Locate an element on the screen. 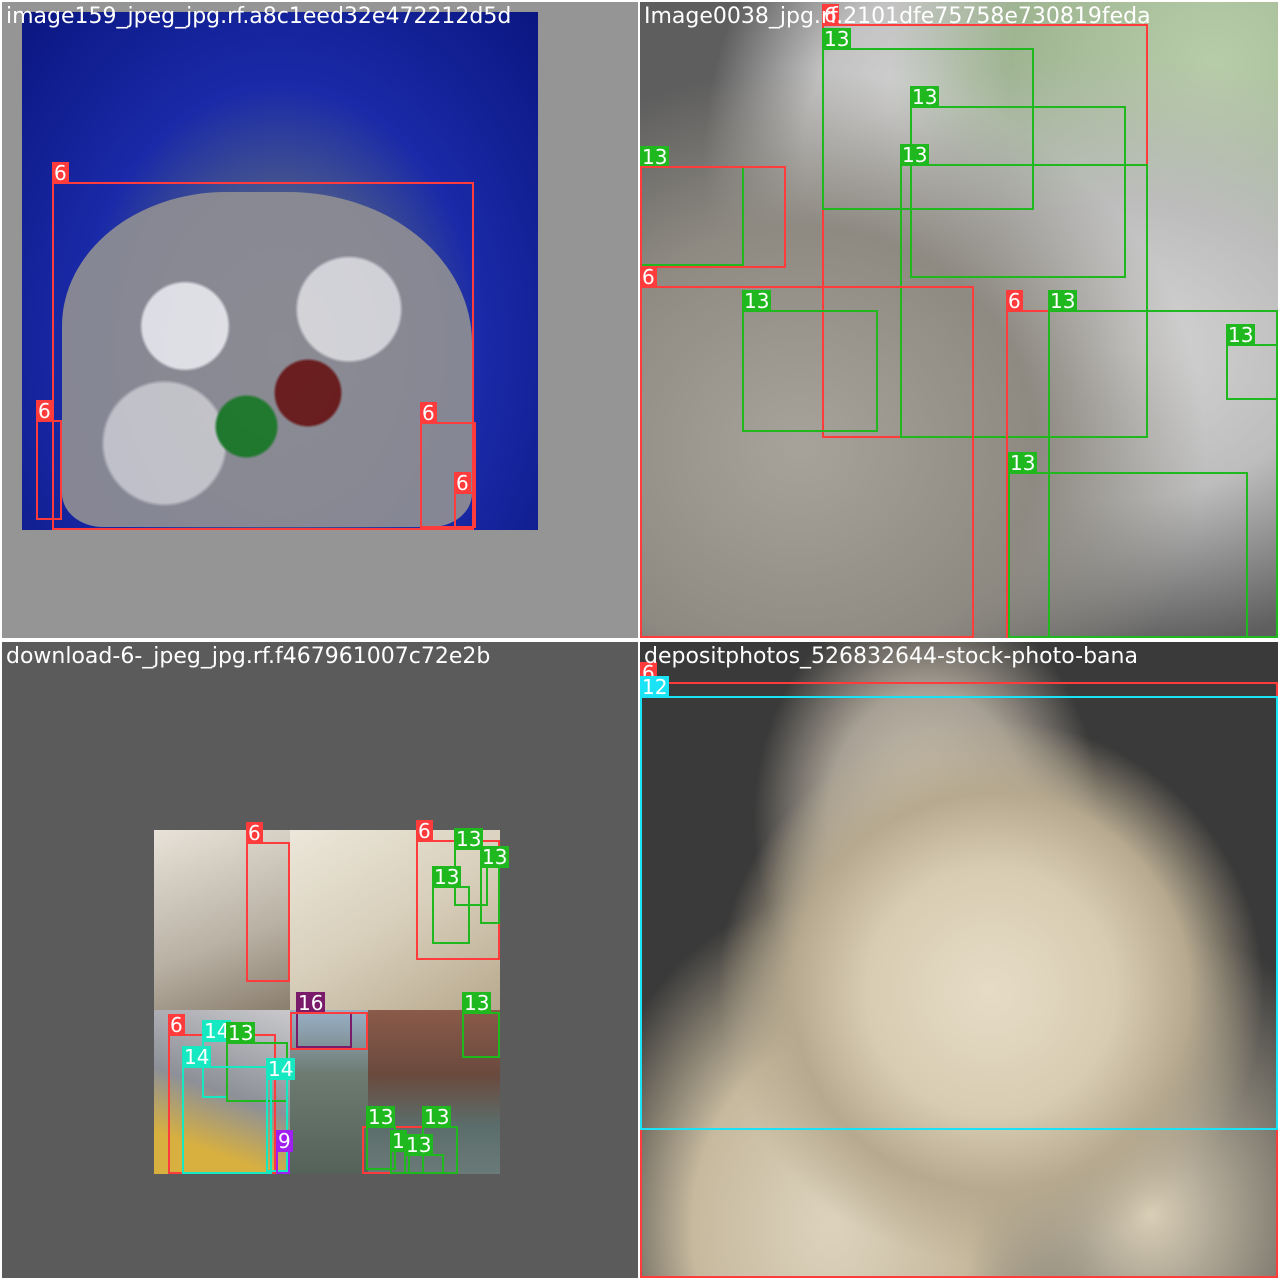 This screenshot has height=1280, width=1280. bbox-label: 12 is located at coordinates (655, 687).